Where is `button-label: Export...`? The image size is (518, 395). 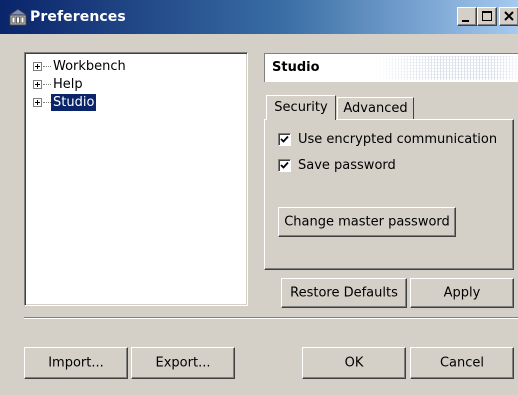 button-label: Export... is located at coordinates (183, 363).